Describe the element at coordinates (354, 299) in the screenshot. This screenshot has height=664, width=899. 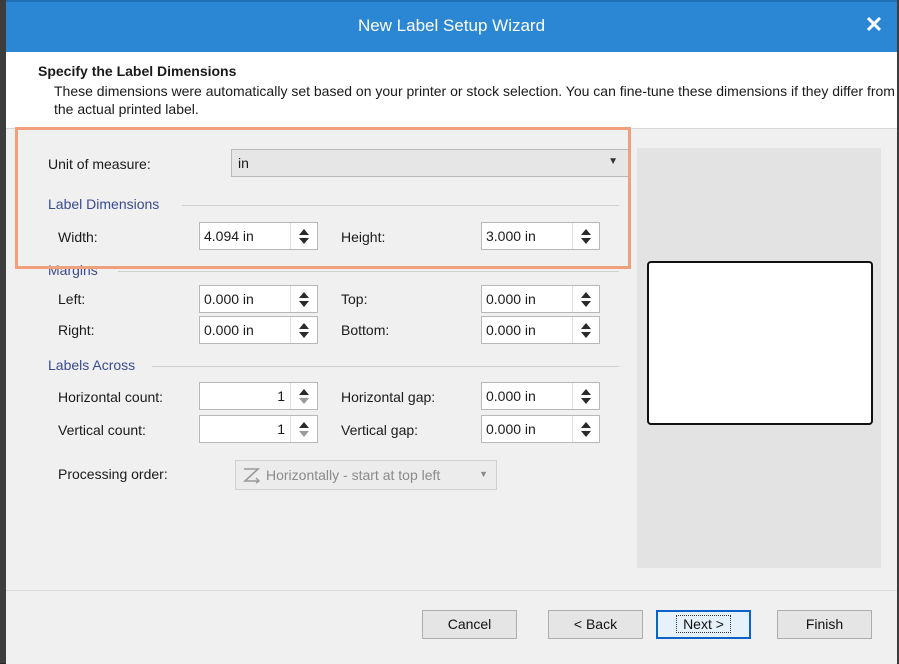
I see `margin-top-label: Top:` at that location.